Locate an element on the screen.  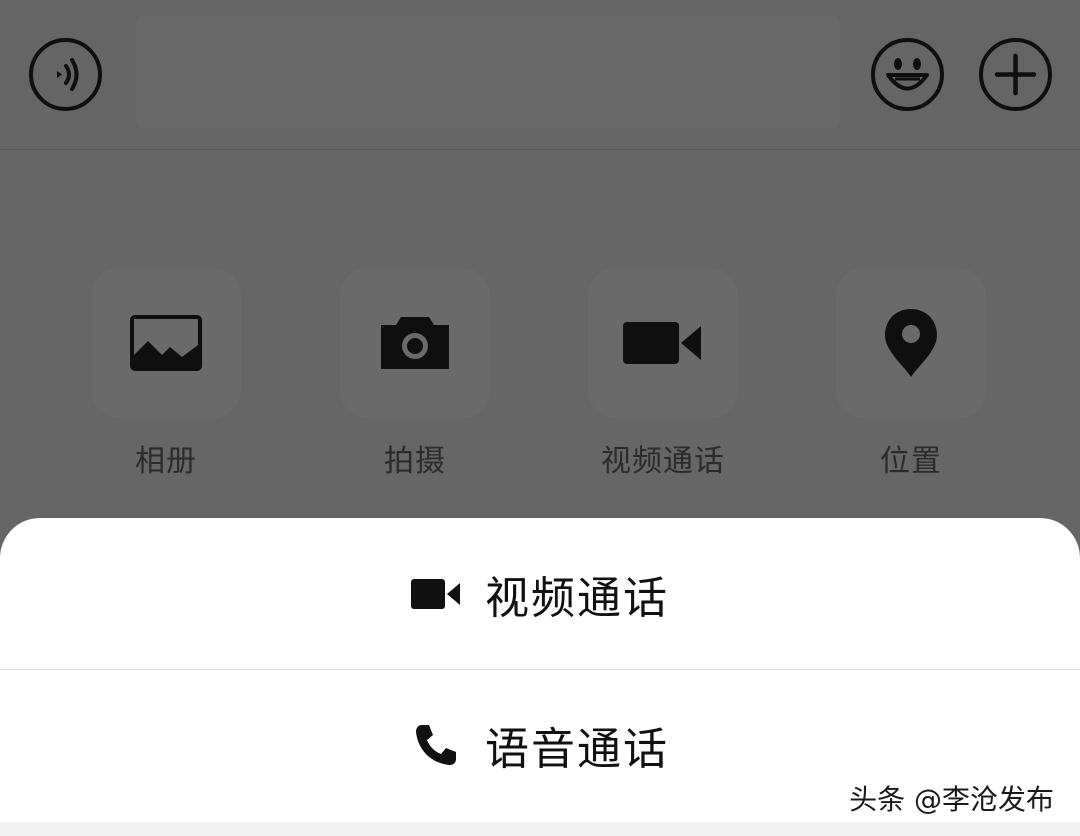
more-button is located at coordinates (1015, 74).